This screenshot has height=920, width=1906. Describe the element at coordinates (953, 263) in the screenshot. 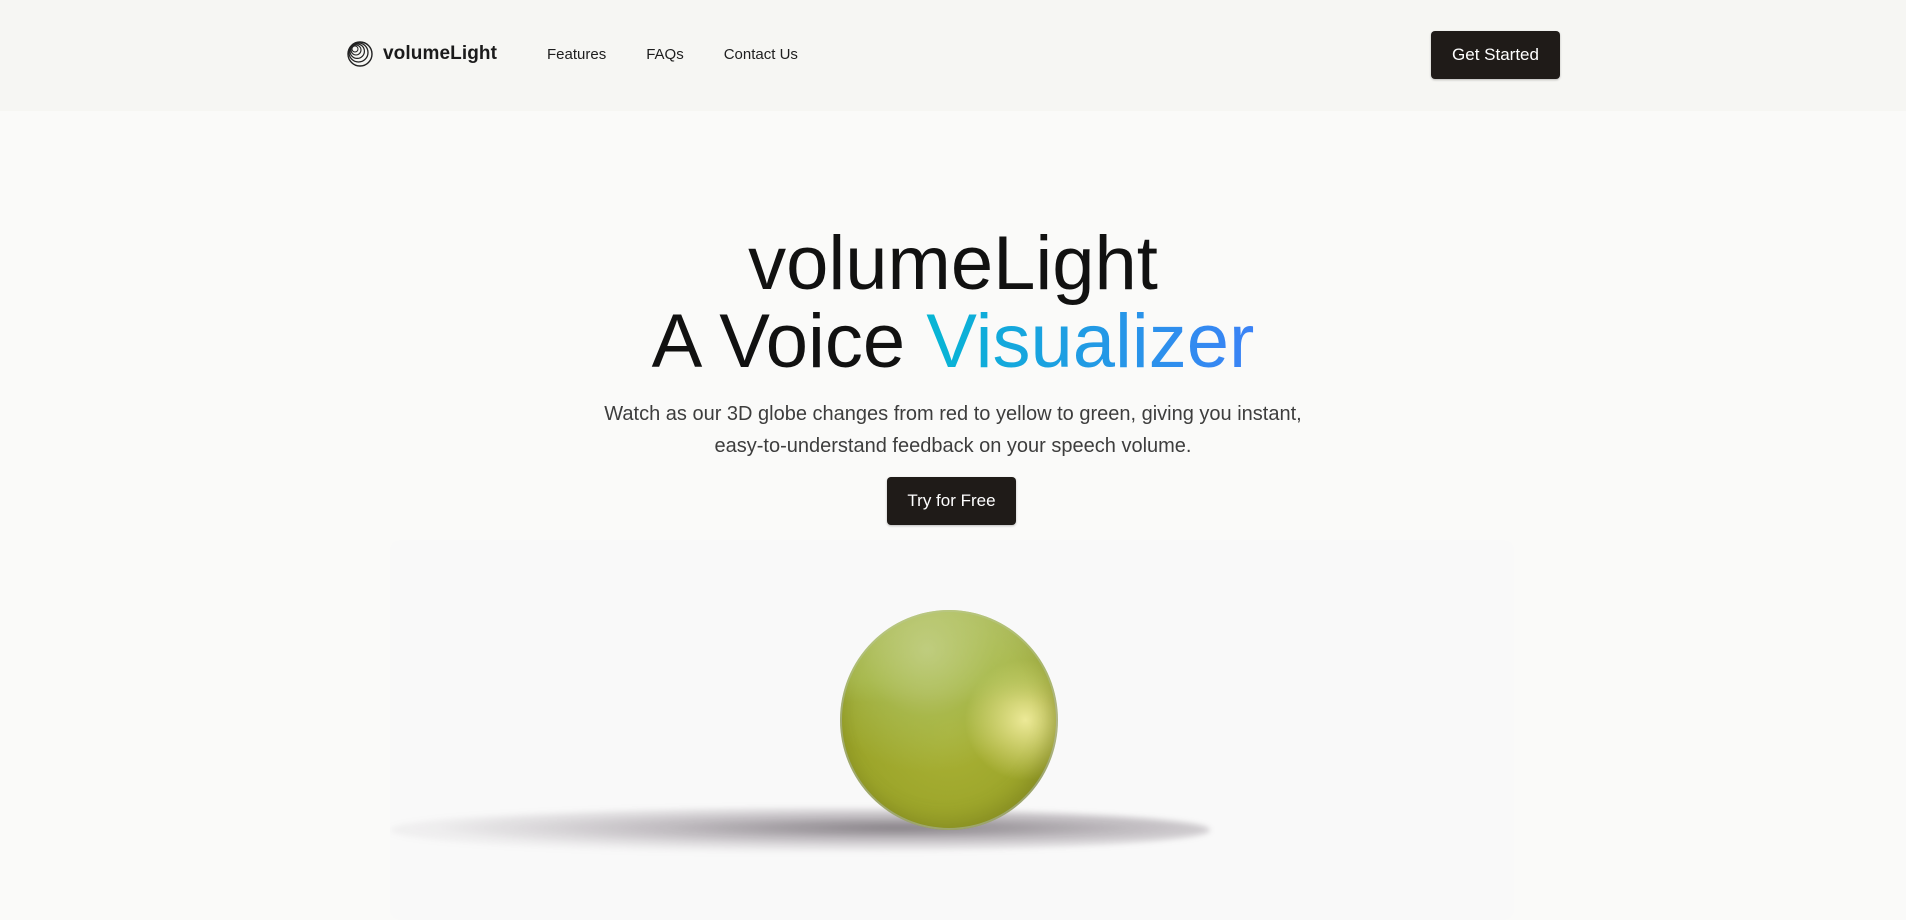

I see `hero-title-line1: volumeLight` at that location.